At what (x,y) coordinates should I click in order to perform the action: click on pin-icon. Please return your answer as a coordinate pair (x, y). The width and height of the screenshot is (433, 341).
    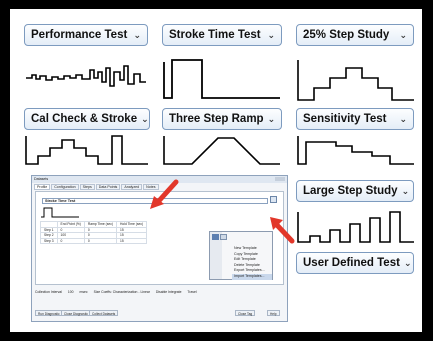
    Looking at the image, I should click on (215, 237).